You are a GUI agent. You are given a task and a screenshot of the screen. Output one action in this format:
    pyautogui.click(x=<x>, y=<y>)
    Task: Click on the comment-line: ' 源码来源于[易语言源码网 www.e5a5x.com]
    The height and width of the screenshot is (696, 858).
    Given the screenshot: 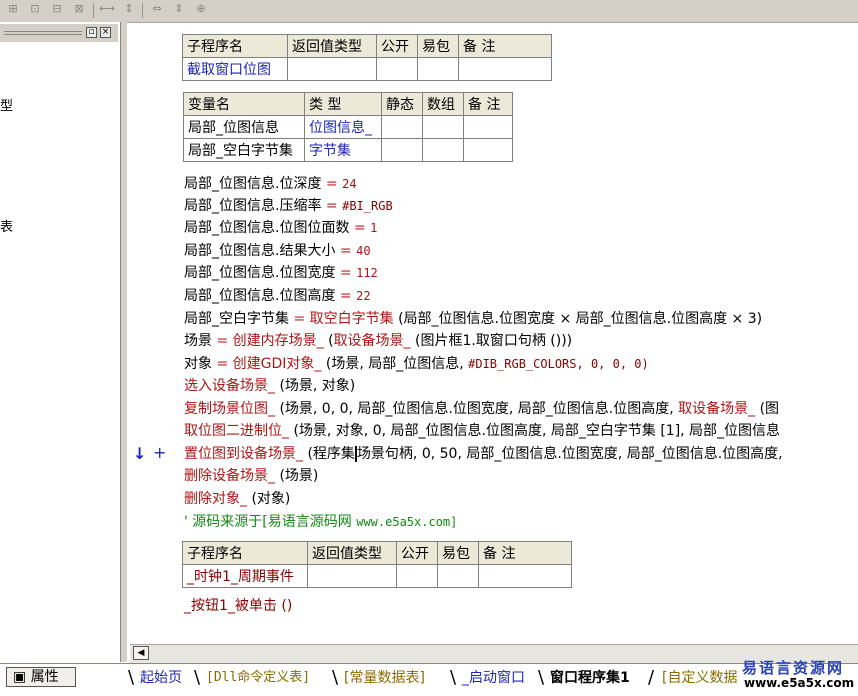 What is the action you would take?
    pyautogui.click(x=320, y=522)
    